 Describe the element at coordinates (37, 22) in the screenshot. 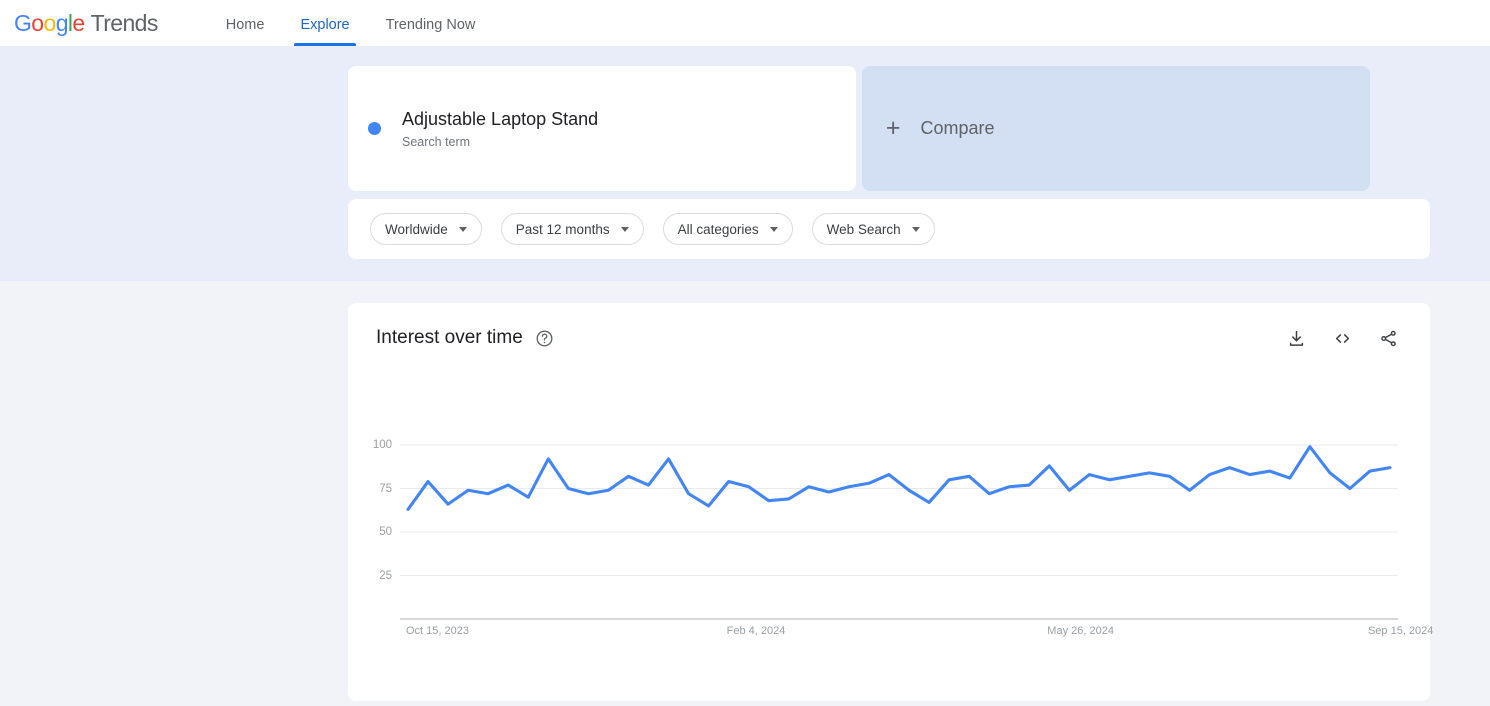

I see `logo-letter-o1: o` at that location.